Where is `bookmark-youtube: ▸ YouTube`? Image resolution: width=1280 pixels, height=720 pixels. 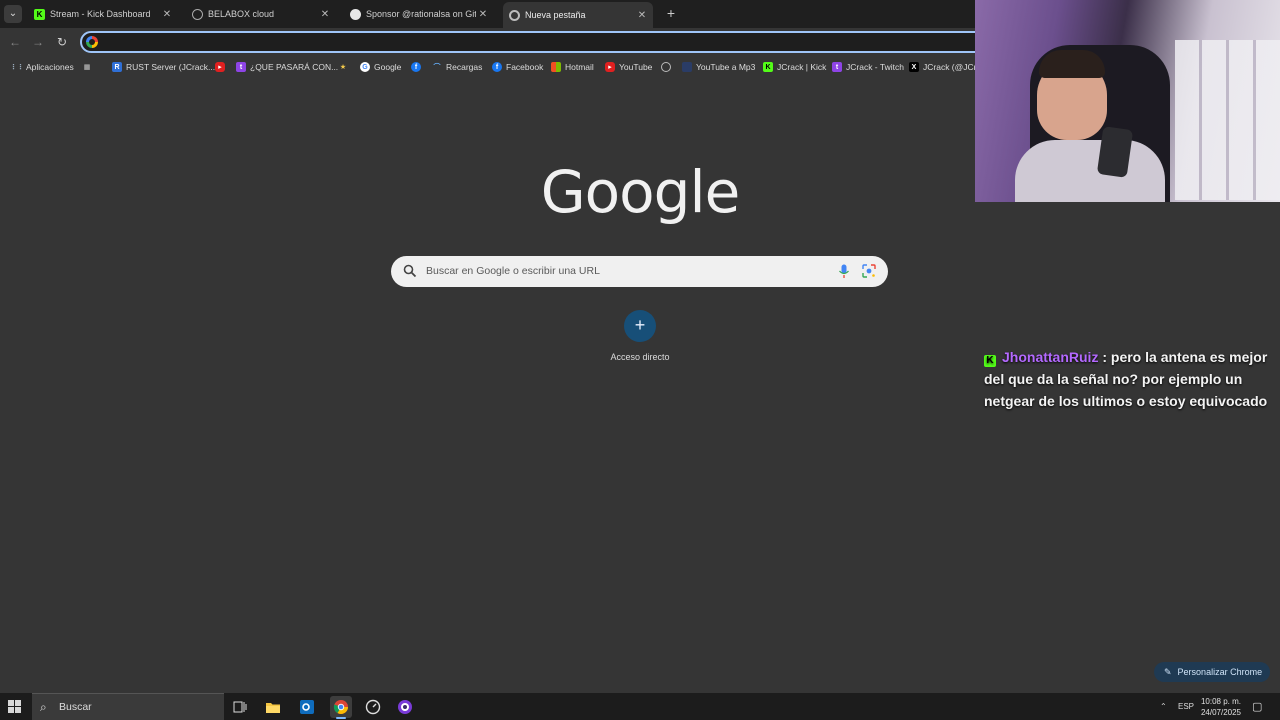 bookmark-youtube: ▸ YouTube is located at coordinates (628, 67).